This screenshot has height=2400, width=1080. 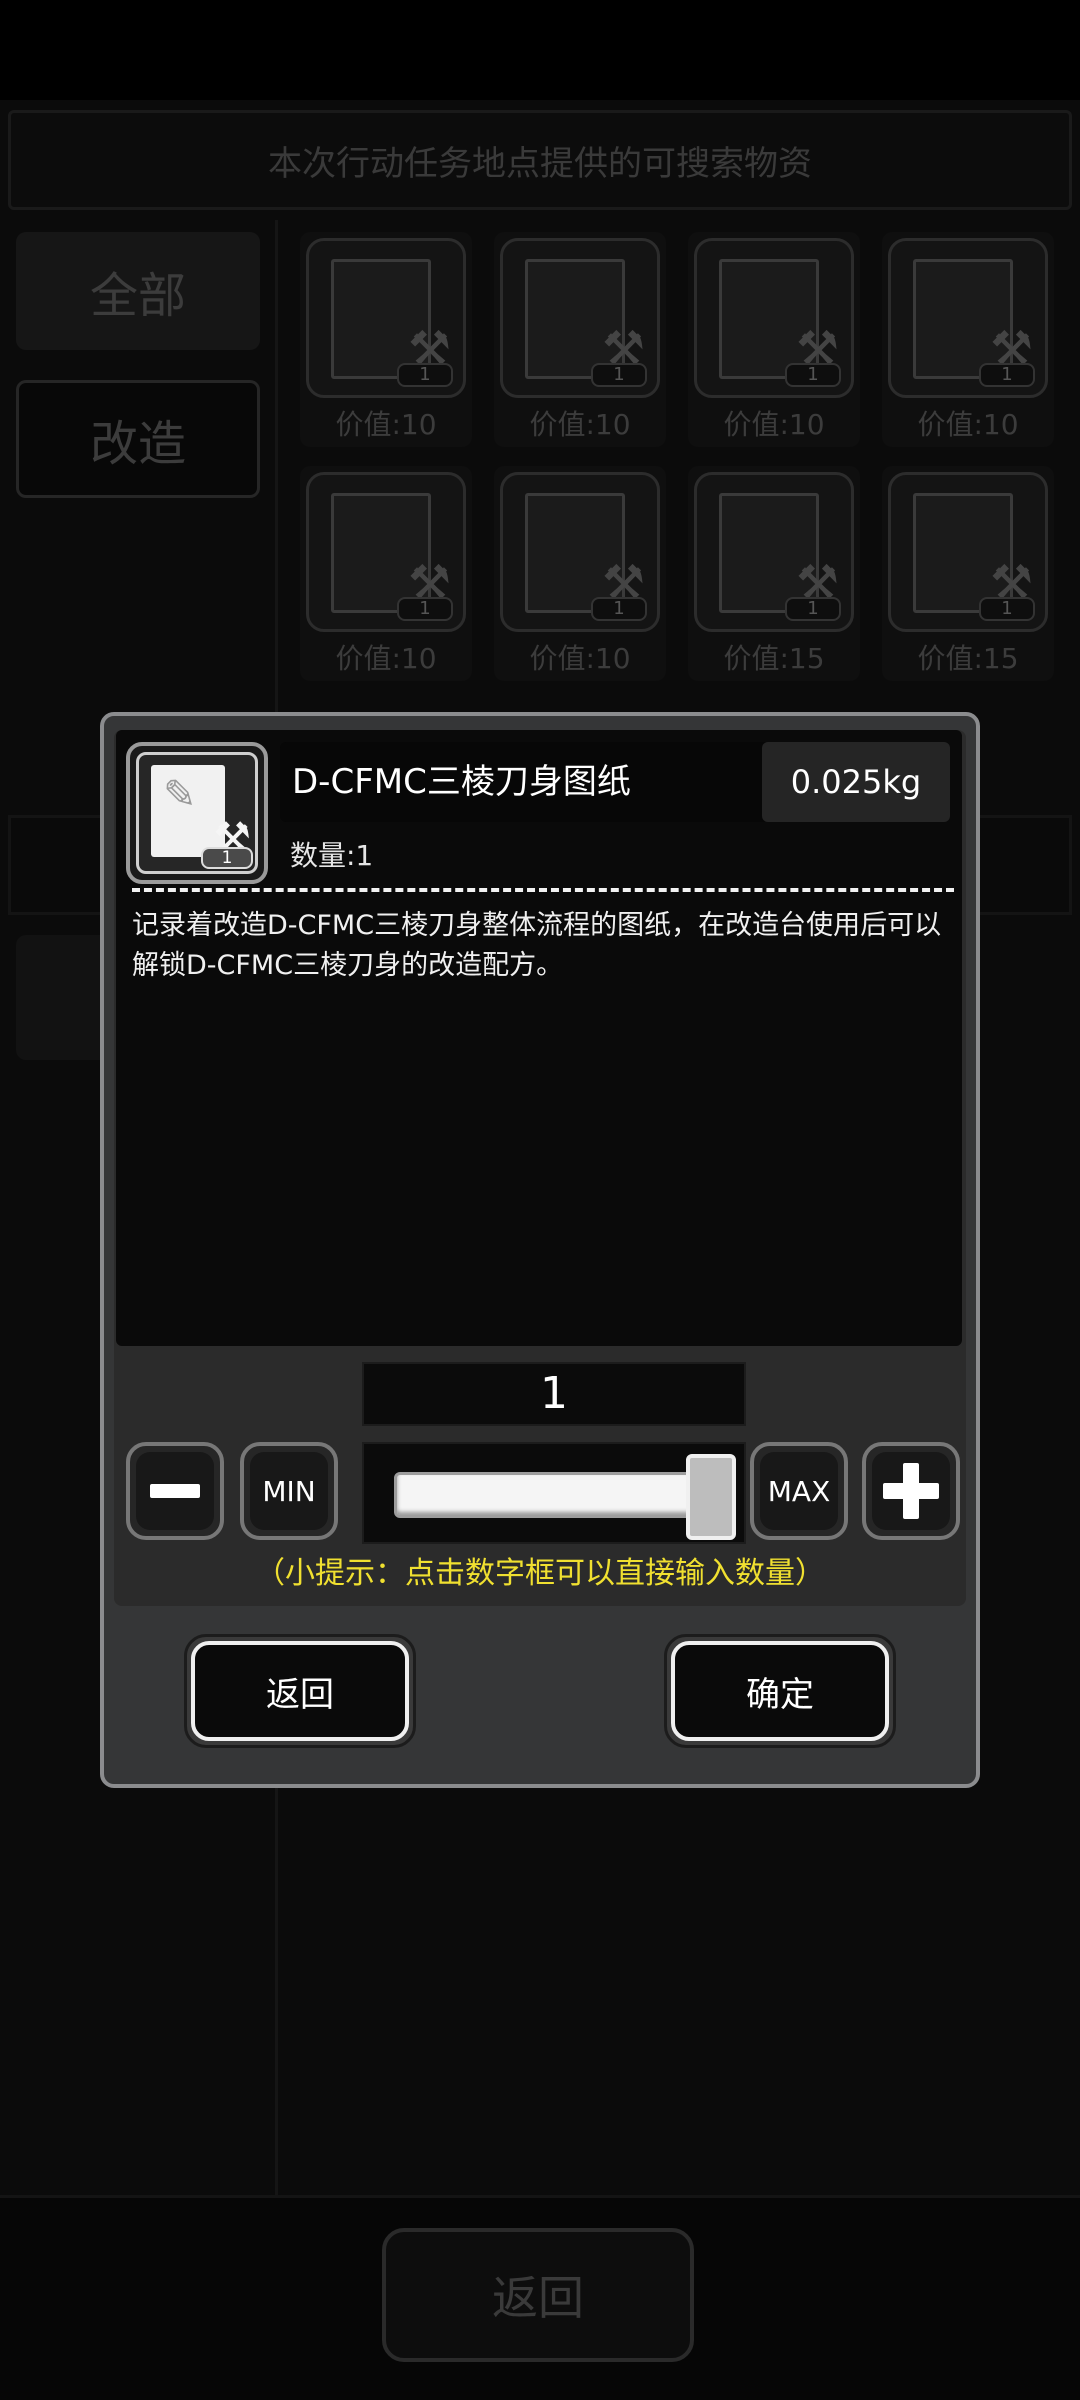 I want to click on item-name: D-CFMC三棱刀身图纸, so click(x=461, y=782).